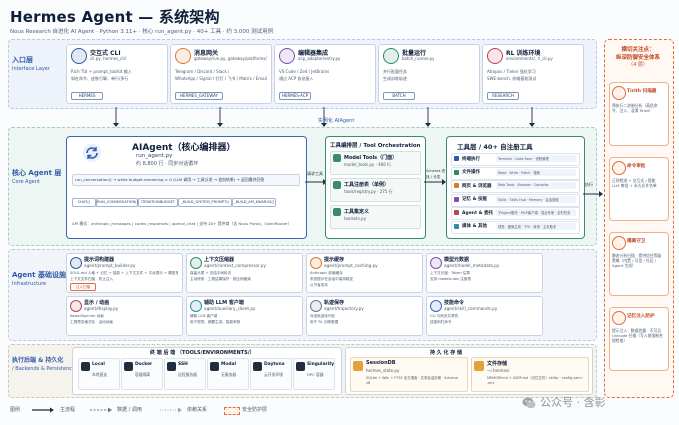 This screenshot has height=425, width=679. Describe the element at coordinates (357, 212) in the screenshot. I see `orch-item-title: 工具集定义` at that location.